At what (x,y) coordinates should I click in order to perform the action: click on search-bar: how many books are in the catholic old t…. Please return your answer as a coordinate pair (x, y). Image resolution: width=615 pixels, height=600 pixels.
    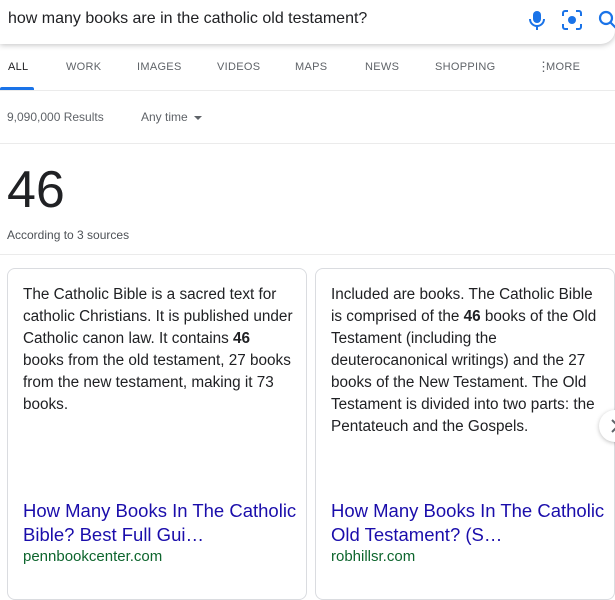
    Looking at the image, I should click on (307, 22).